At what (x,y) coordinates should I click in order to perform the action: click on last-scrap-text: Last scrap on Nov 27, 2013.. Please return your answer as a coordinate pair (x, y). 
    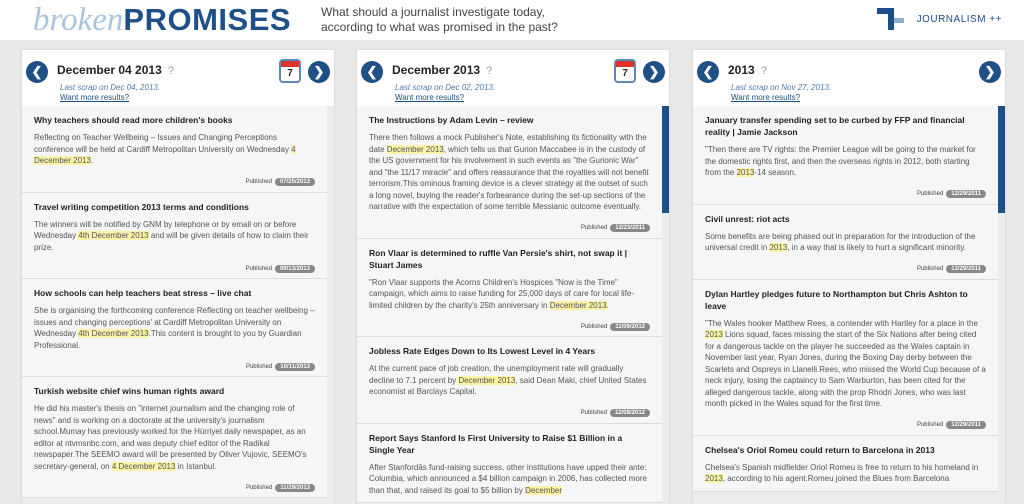
    Looking at the image, I should click on (781, 87).